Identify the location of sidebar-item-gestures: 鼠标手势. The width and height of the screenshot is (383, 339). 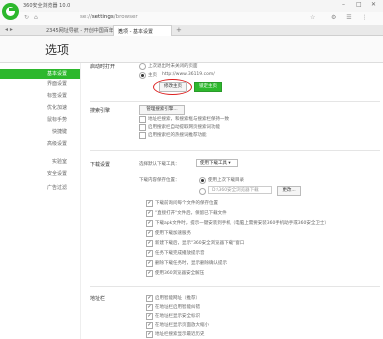
(40, 120).